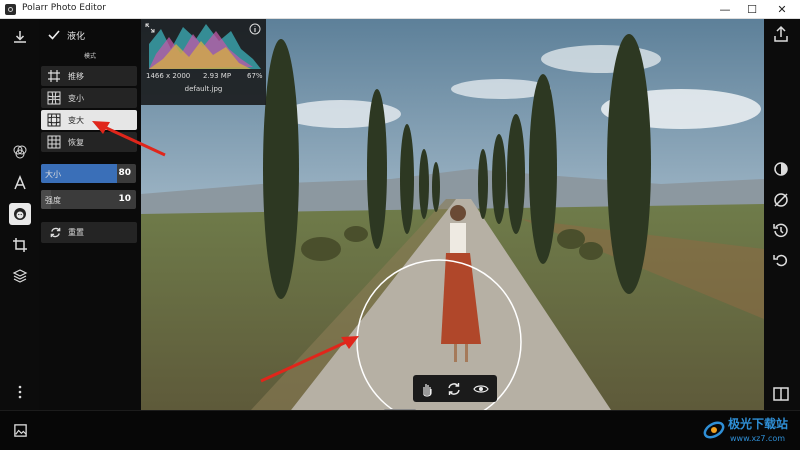  Describe the element at coordinates (782, 9) in the screenshot. I see `close-button: ✕` at that location.